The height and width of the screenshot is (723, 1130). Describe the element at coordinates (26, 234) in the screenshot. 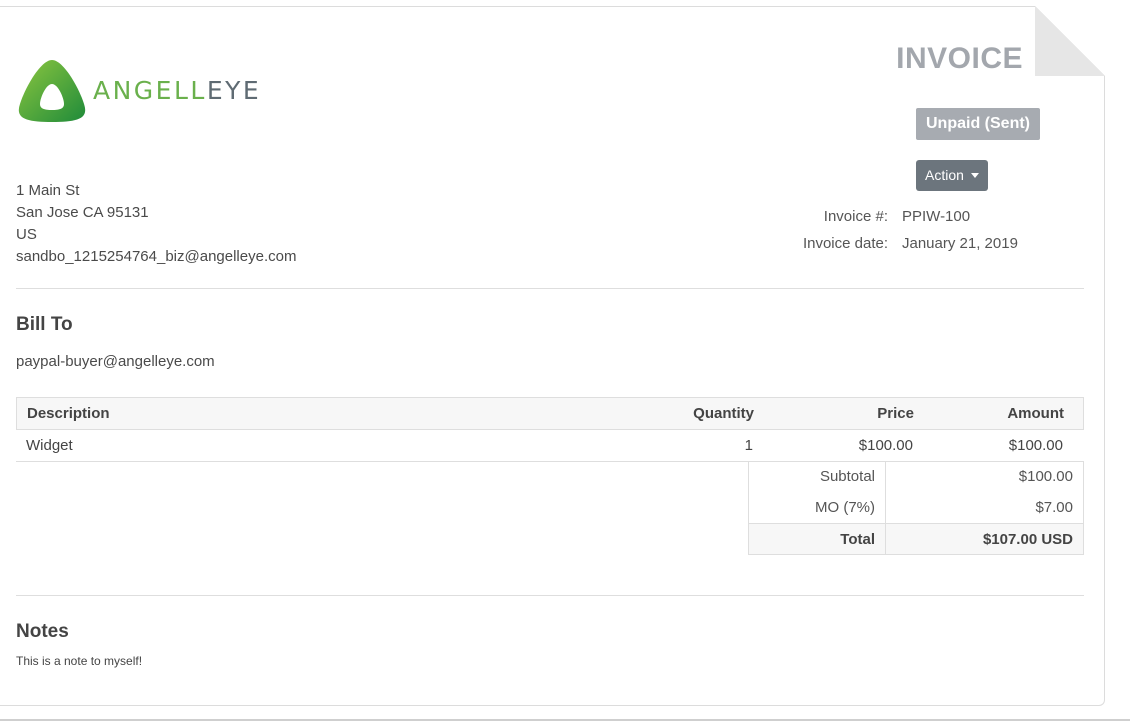

I see `address-country: US` at that location.